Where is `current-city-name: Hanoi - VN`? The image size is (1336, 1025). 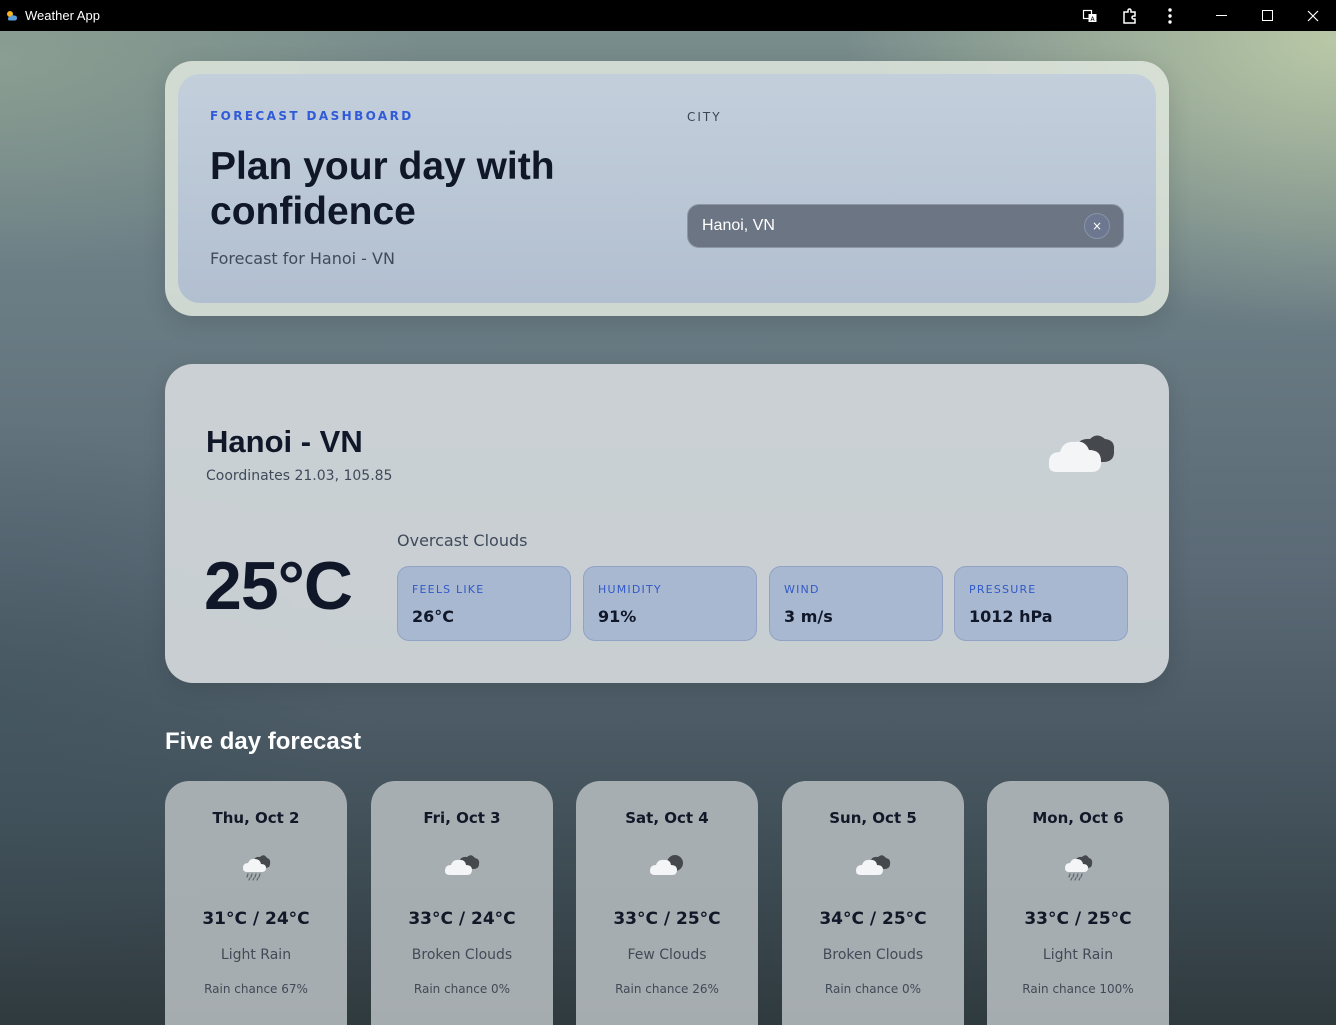
current-city-name: Hanoi - VN is located at coordinates (284, 441).